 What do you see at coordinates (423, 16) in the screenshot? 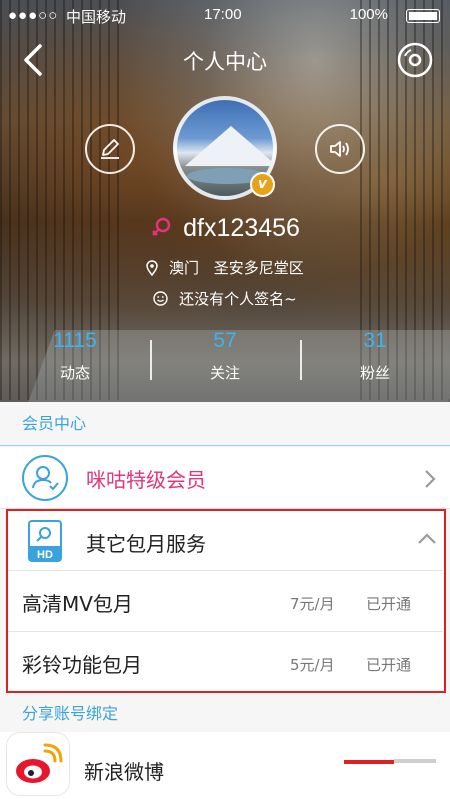
I see `battery-icon` at bounding box center [423, 16].